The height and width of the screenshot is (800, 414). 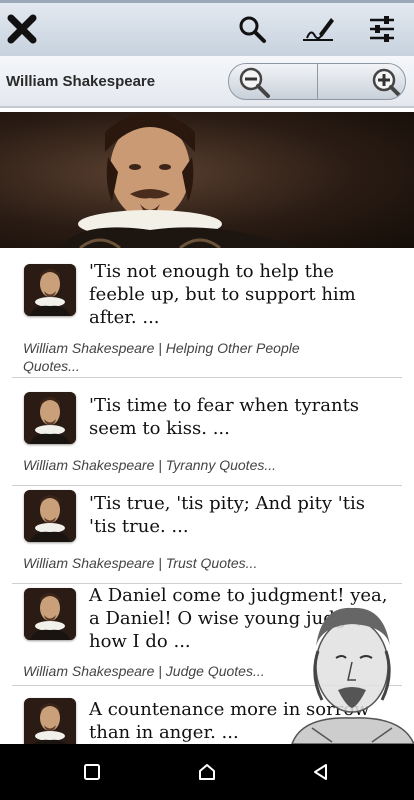 I want to click on close-icon, so click(x=22, y=29).